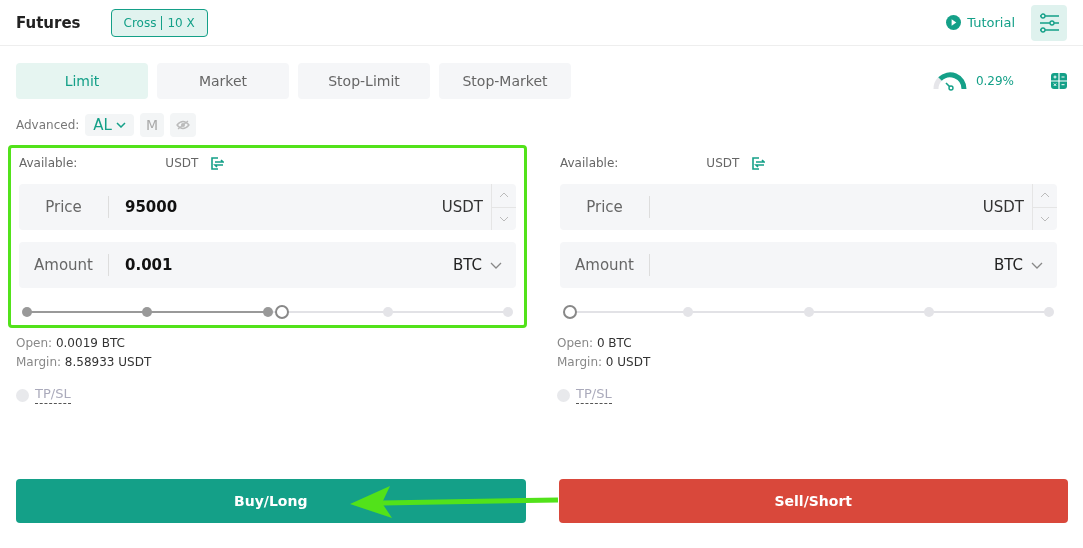 The width and height of the screenshot is (1083, 548). What do you see at coordinates (808, 207) in the screenshot?
I see `price-field: Price USDT` at bounding box center [808, 207].